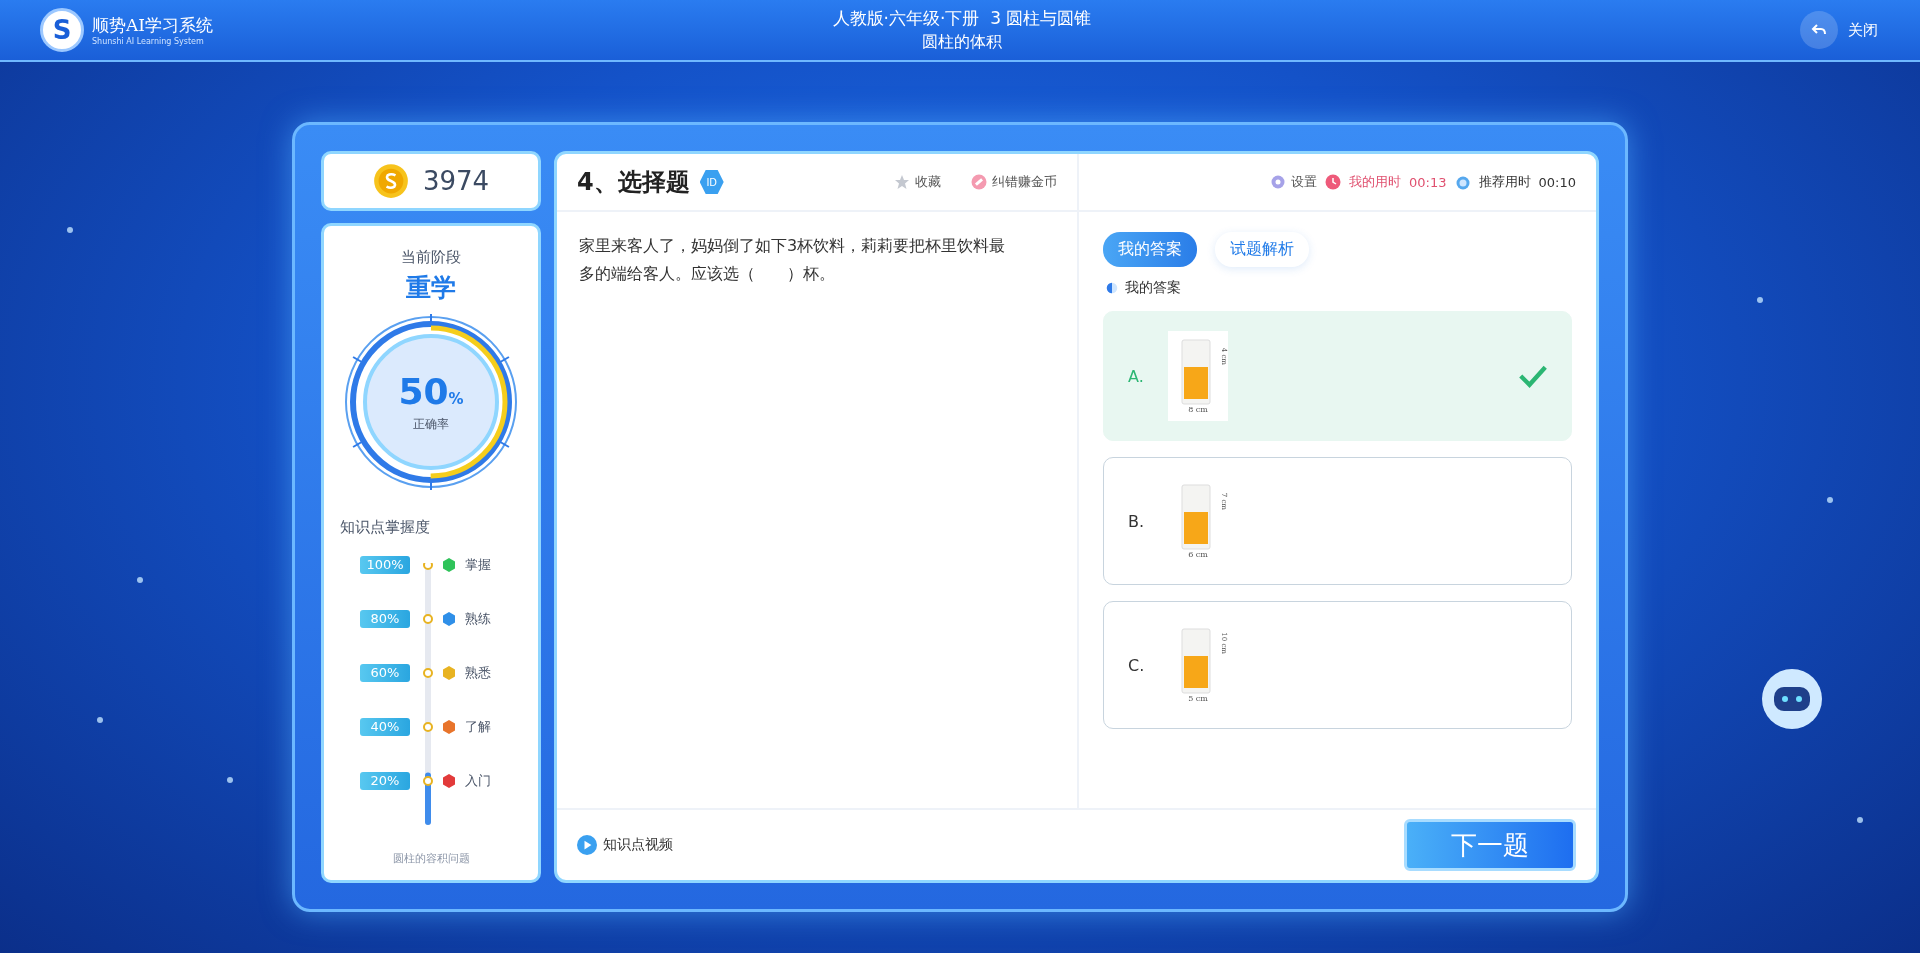  Describe the element at coordinates (1333, 182) in the screenshot. I see `clock-icon` at that location.